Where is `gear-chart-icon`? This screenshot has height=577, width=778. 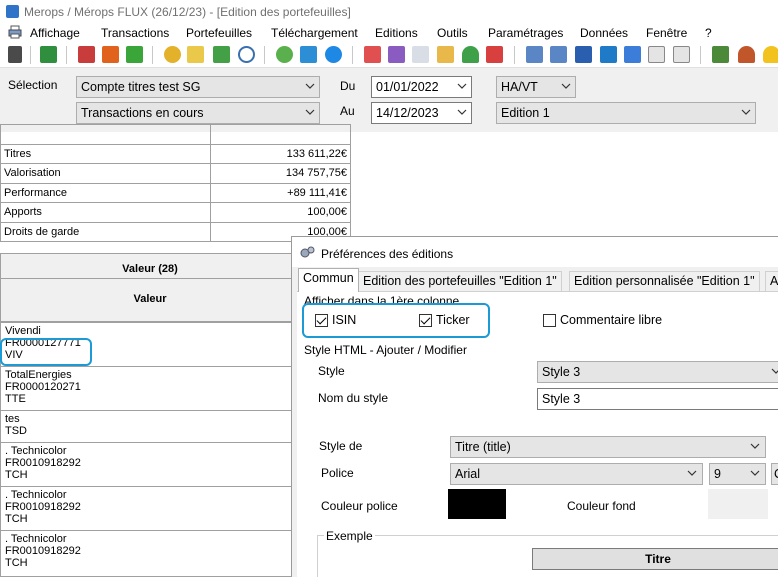 gear-chart-icon is located at coordinates (308, 54).